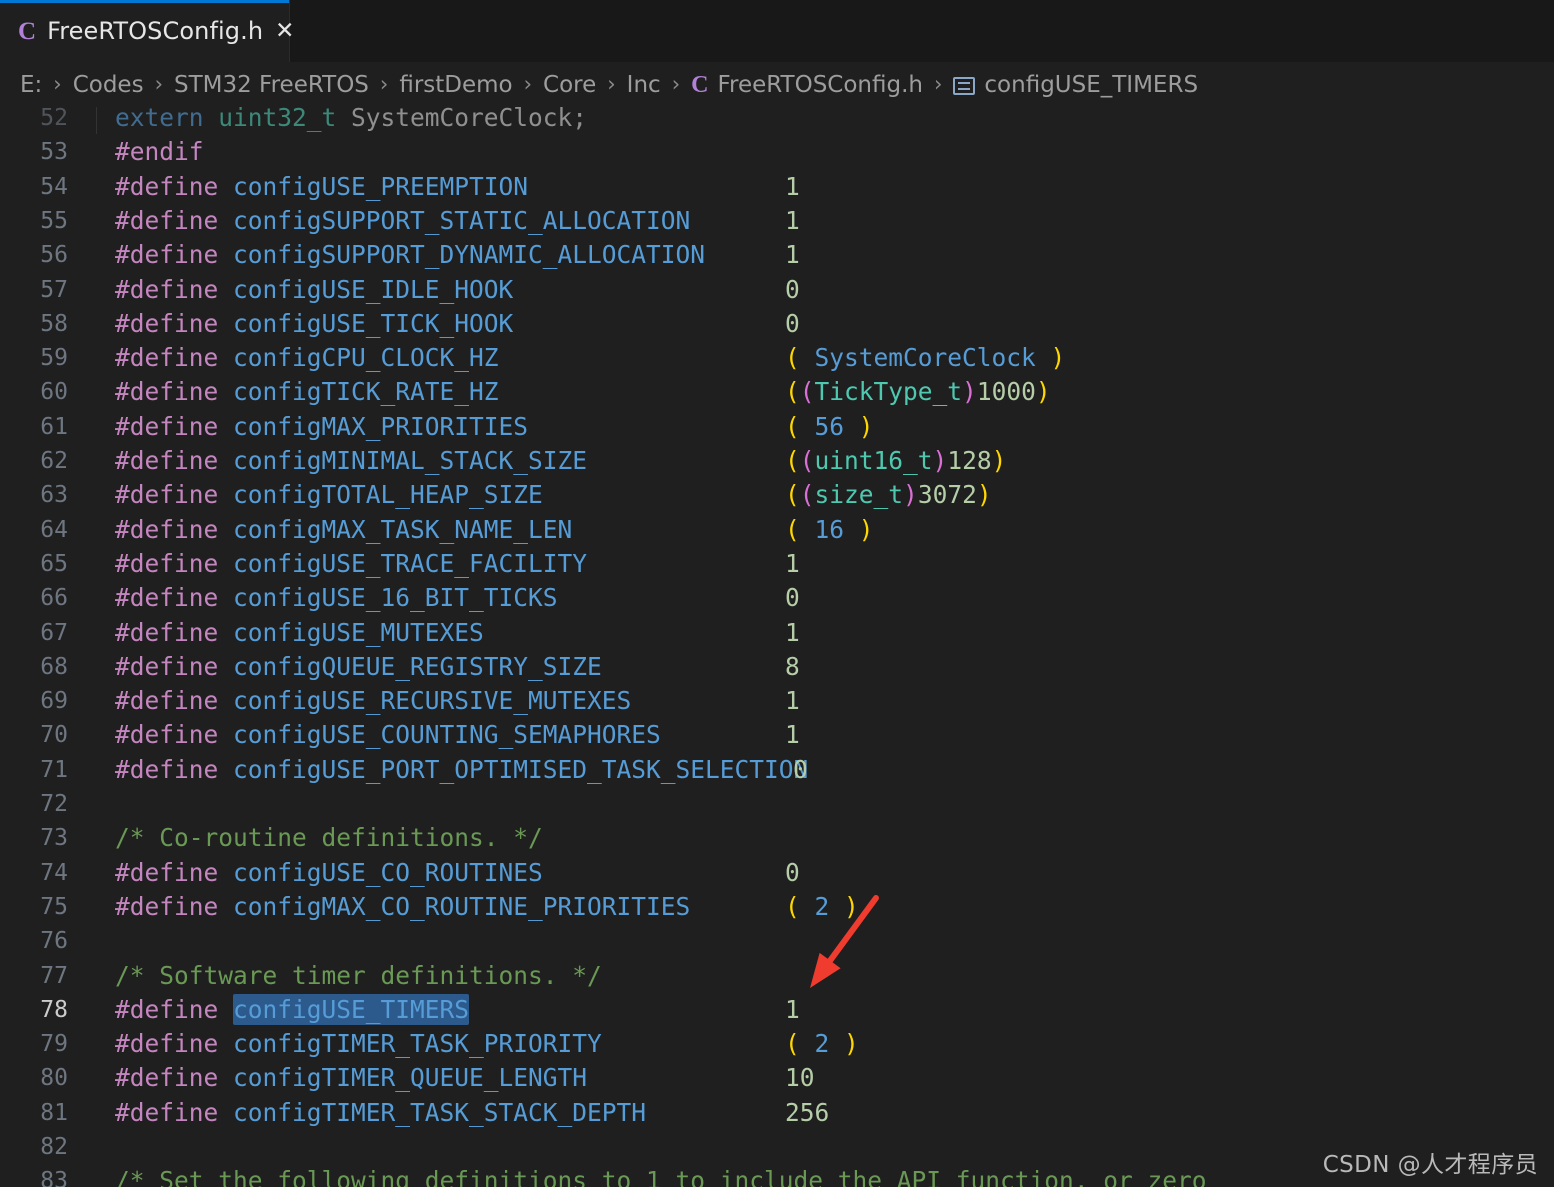 The width and height of the screenshot is (1554, 1187). I want to click on code-line: 78 #define configUSE_TIMERS 1, so click(777, 1010).